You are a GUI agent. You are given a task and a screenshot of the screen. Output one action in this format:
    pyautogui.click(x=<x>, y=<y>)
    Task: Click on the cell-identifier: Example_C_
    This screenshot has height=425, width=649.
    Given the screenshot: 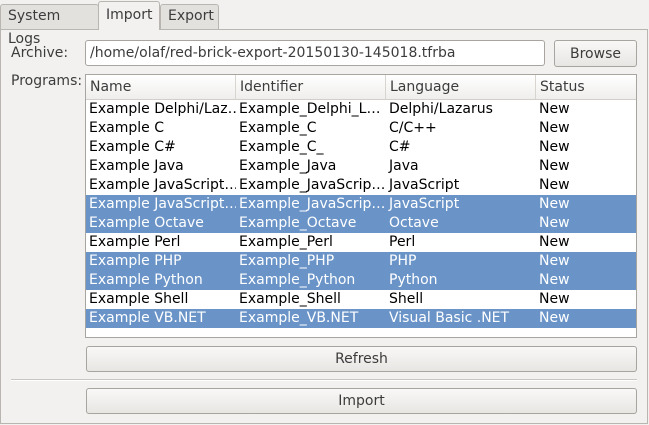 What is the action you would take?
    pyautogui.click(x=281, y=147)
    